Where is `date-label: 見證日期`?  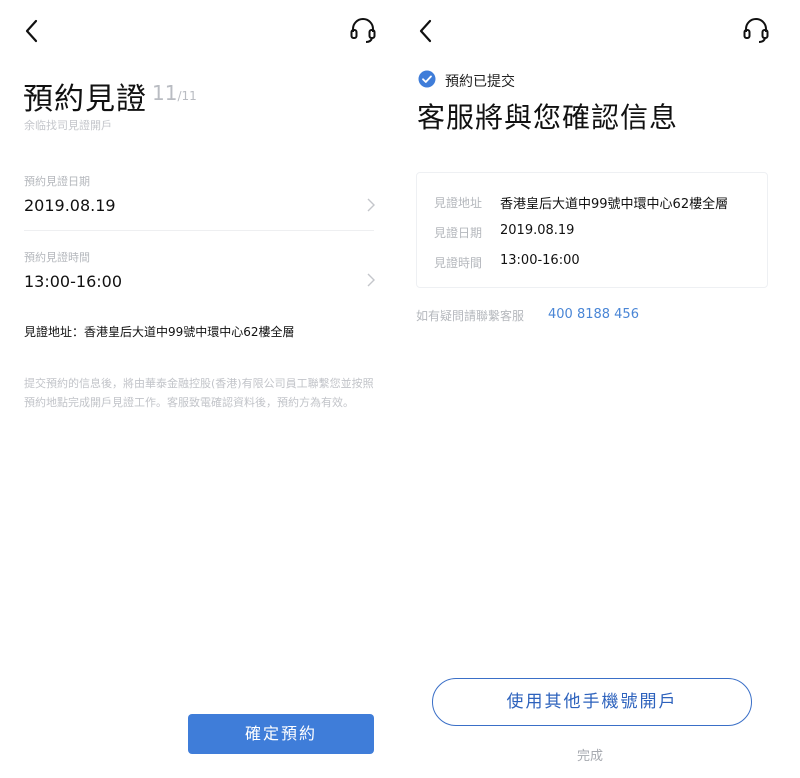
date-label: 見證日期 is located at coordinates (458, 233).